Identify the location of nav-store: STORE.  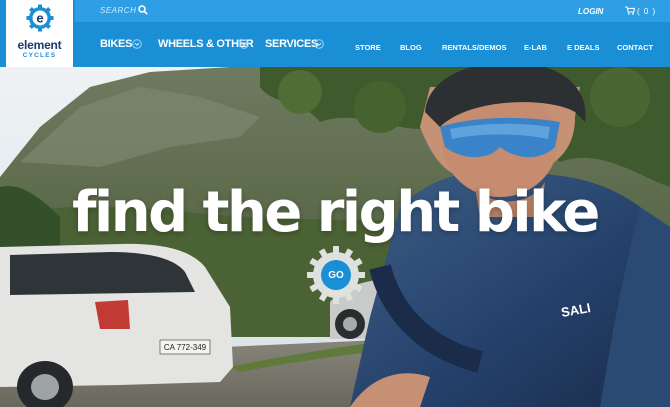
(368, 47).